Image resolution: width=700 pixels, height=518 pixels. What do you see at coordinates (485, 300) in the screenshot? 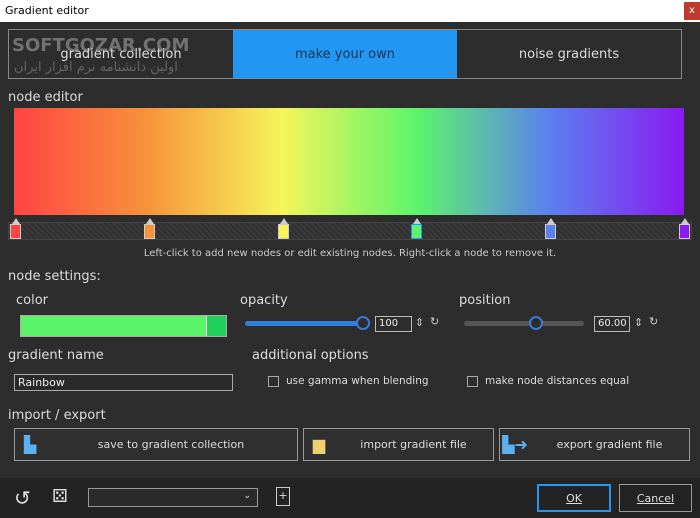
I see `position-label: position` at bounding box center [485, 300].